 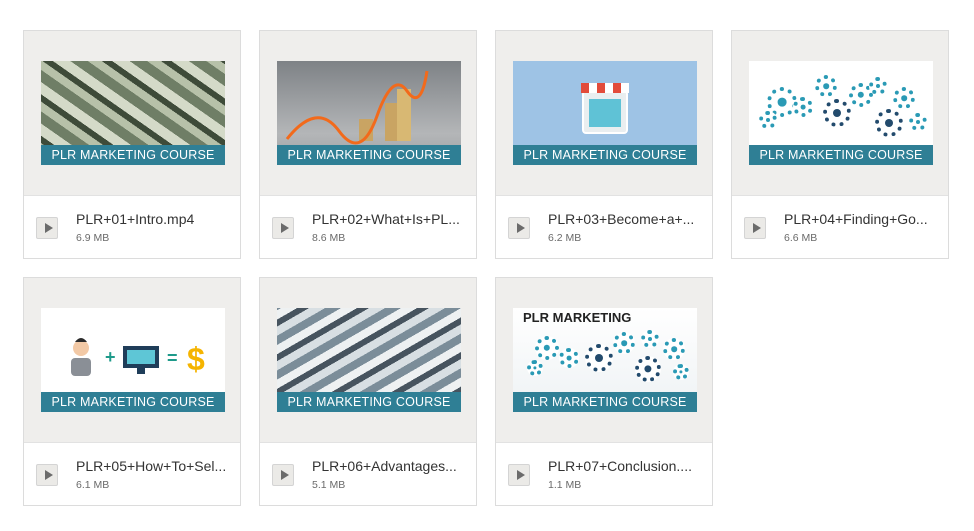 I want to click on video-thumbnail: PLR MARKETING PLR MARKETING COURSE, so click(x=604, y=360).